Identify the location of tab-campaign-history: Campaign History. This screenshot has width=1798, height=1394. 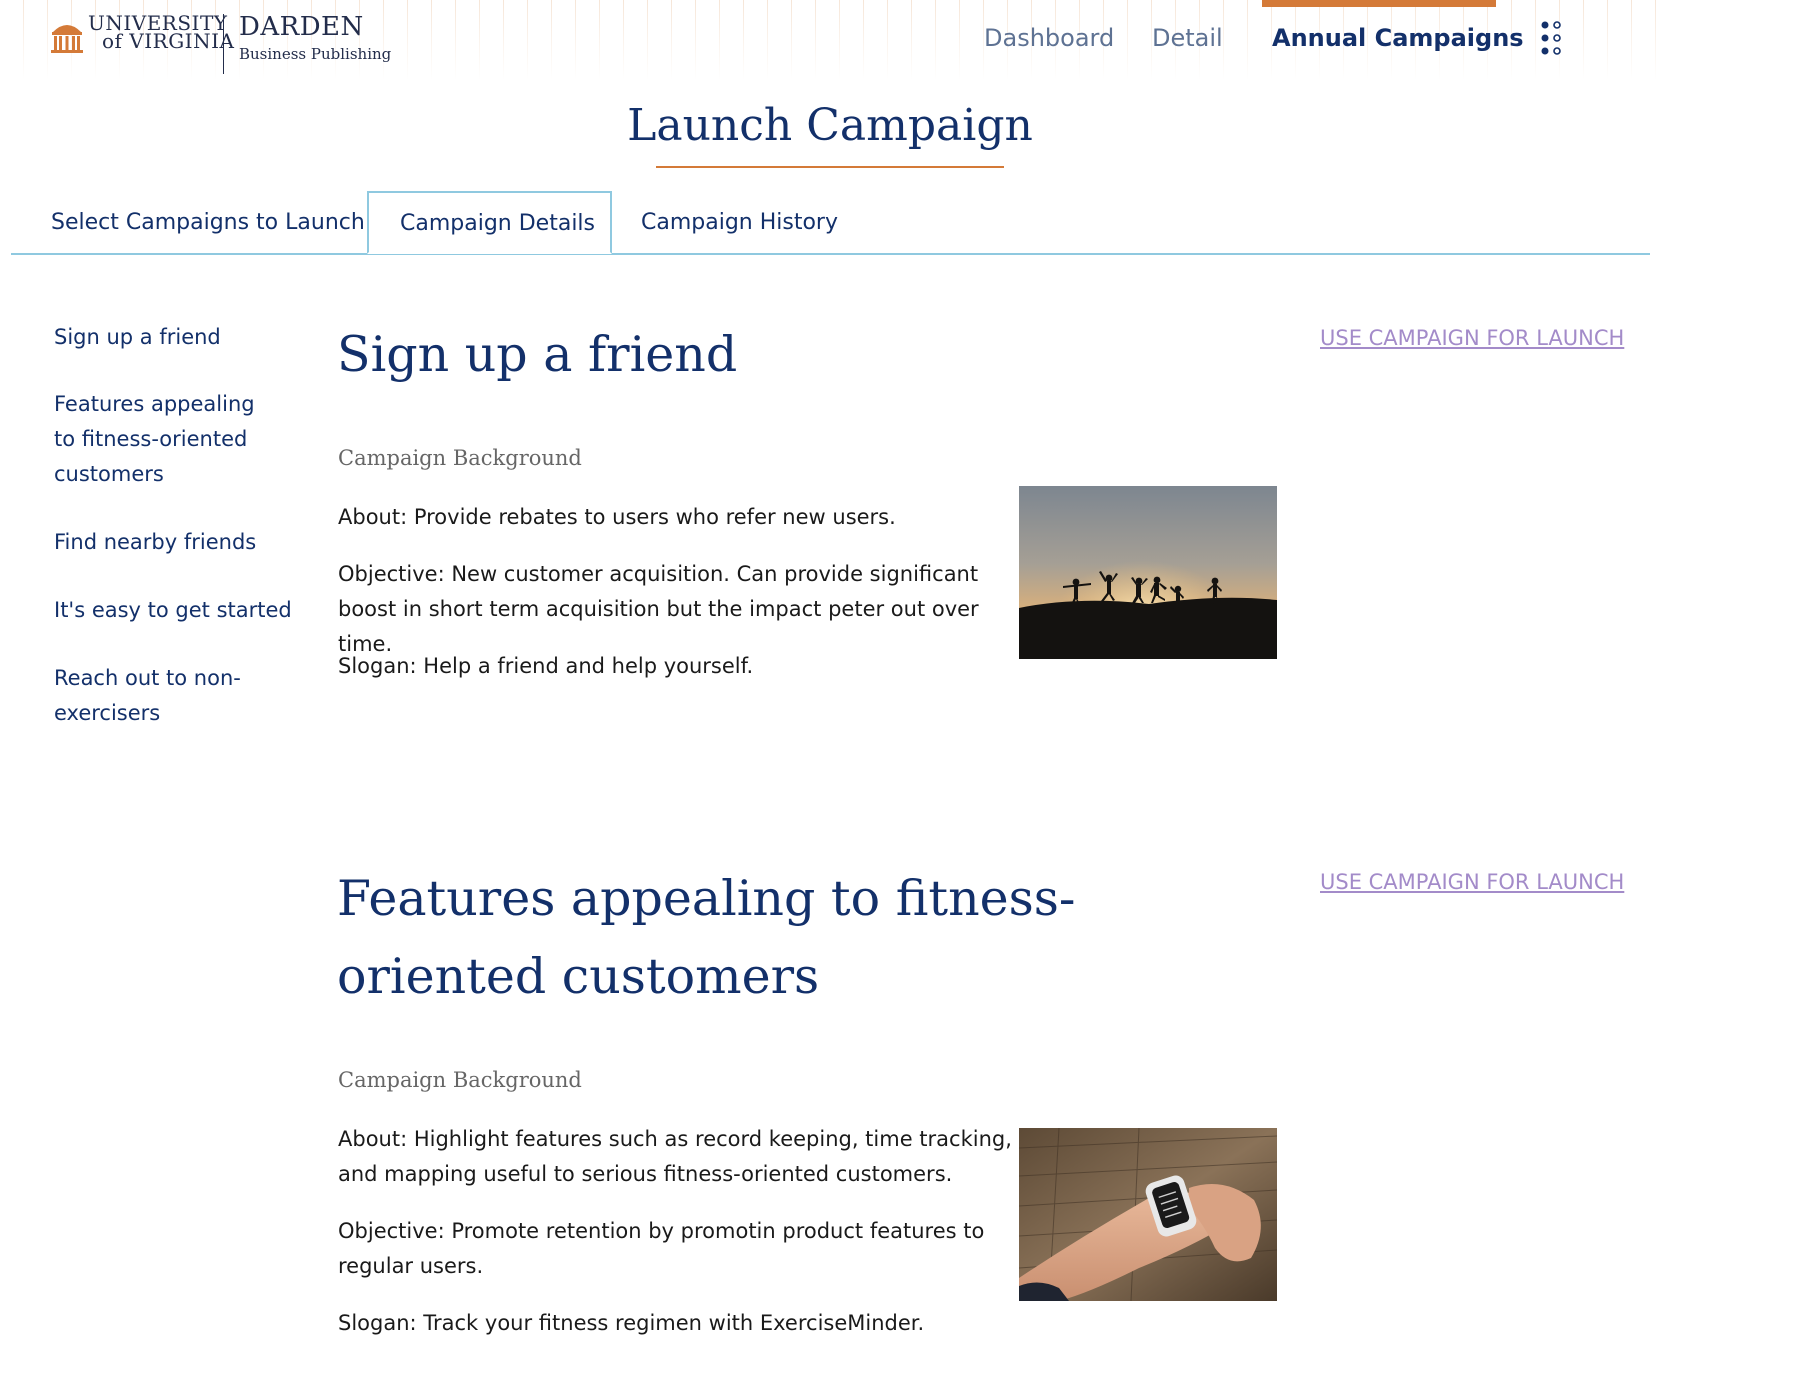
(771, 223).